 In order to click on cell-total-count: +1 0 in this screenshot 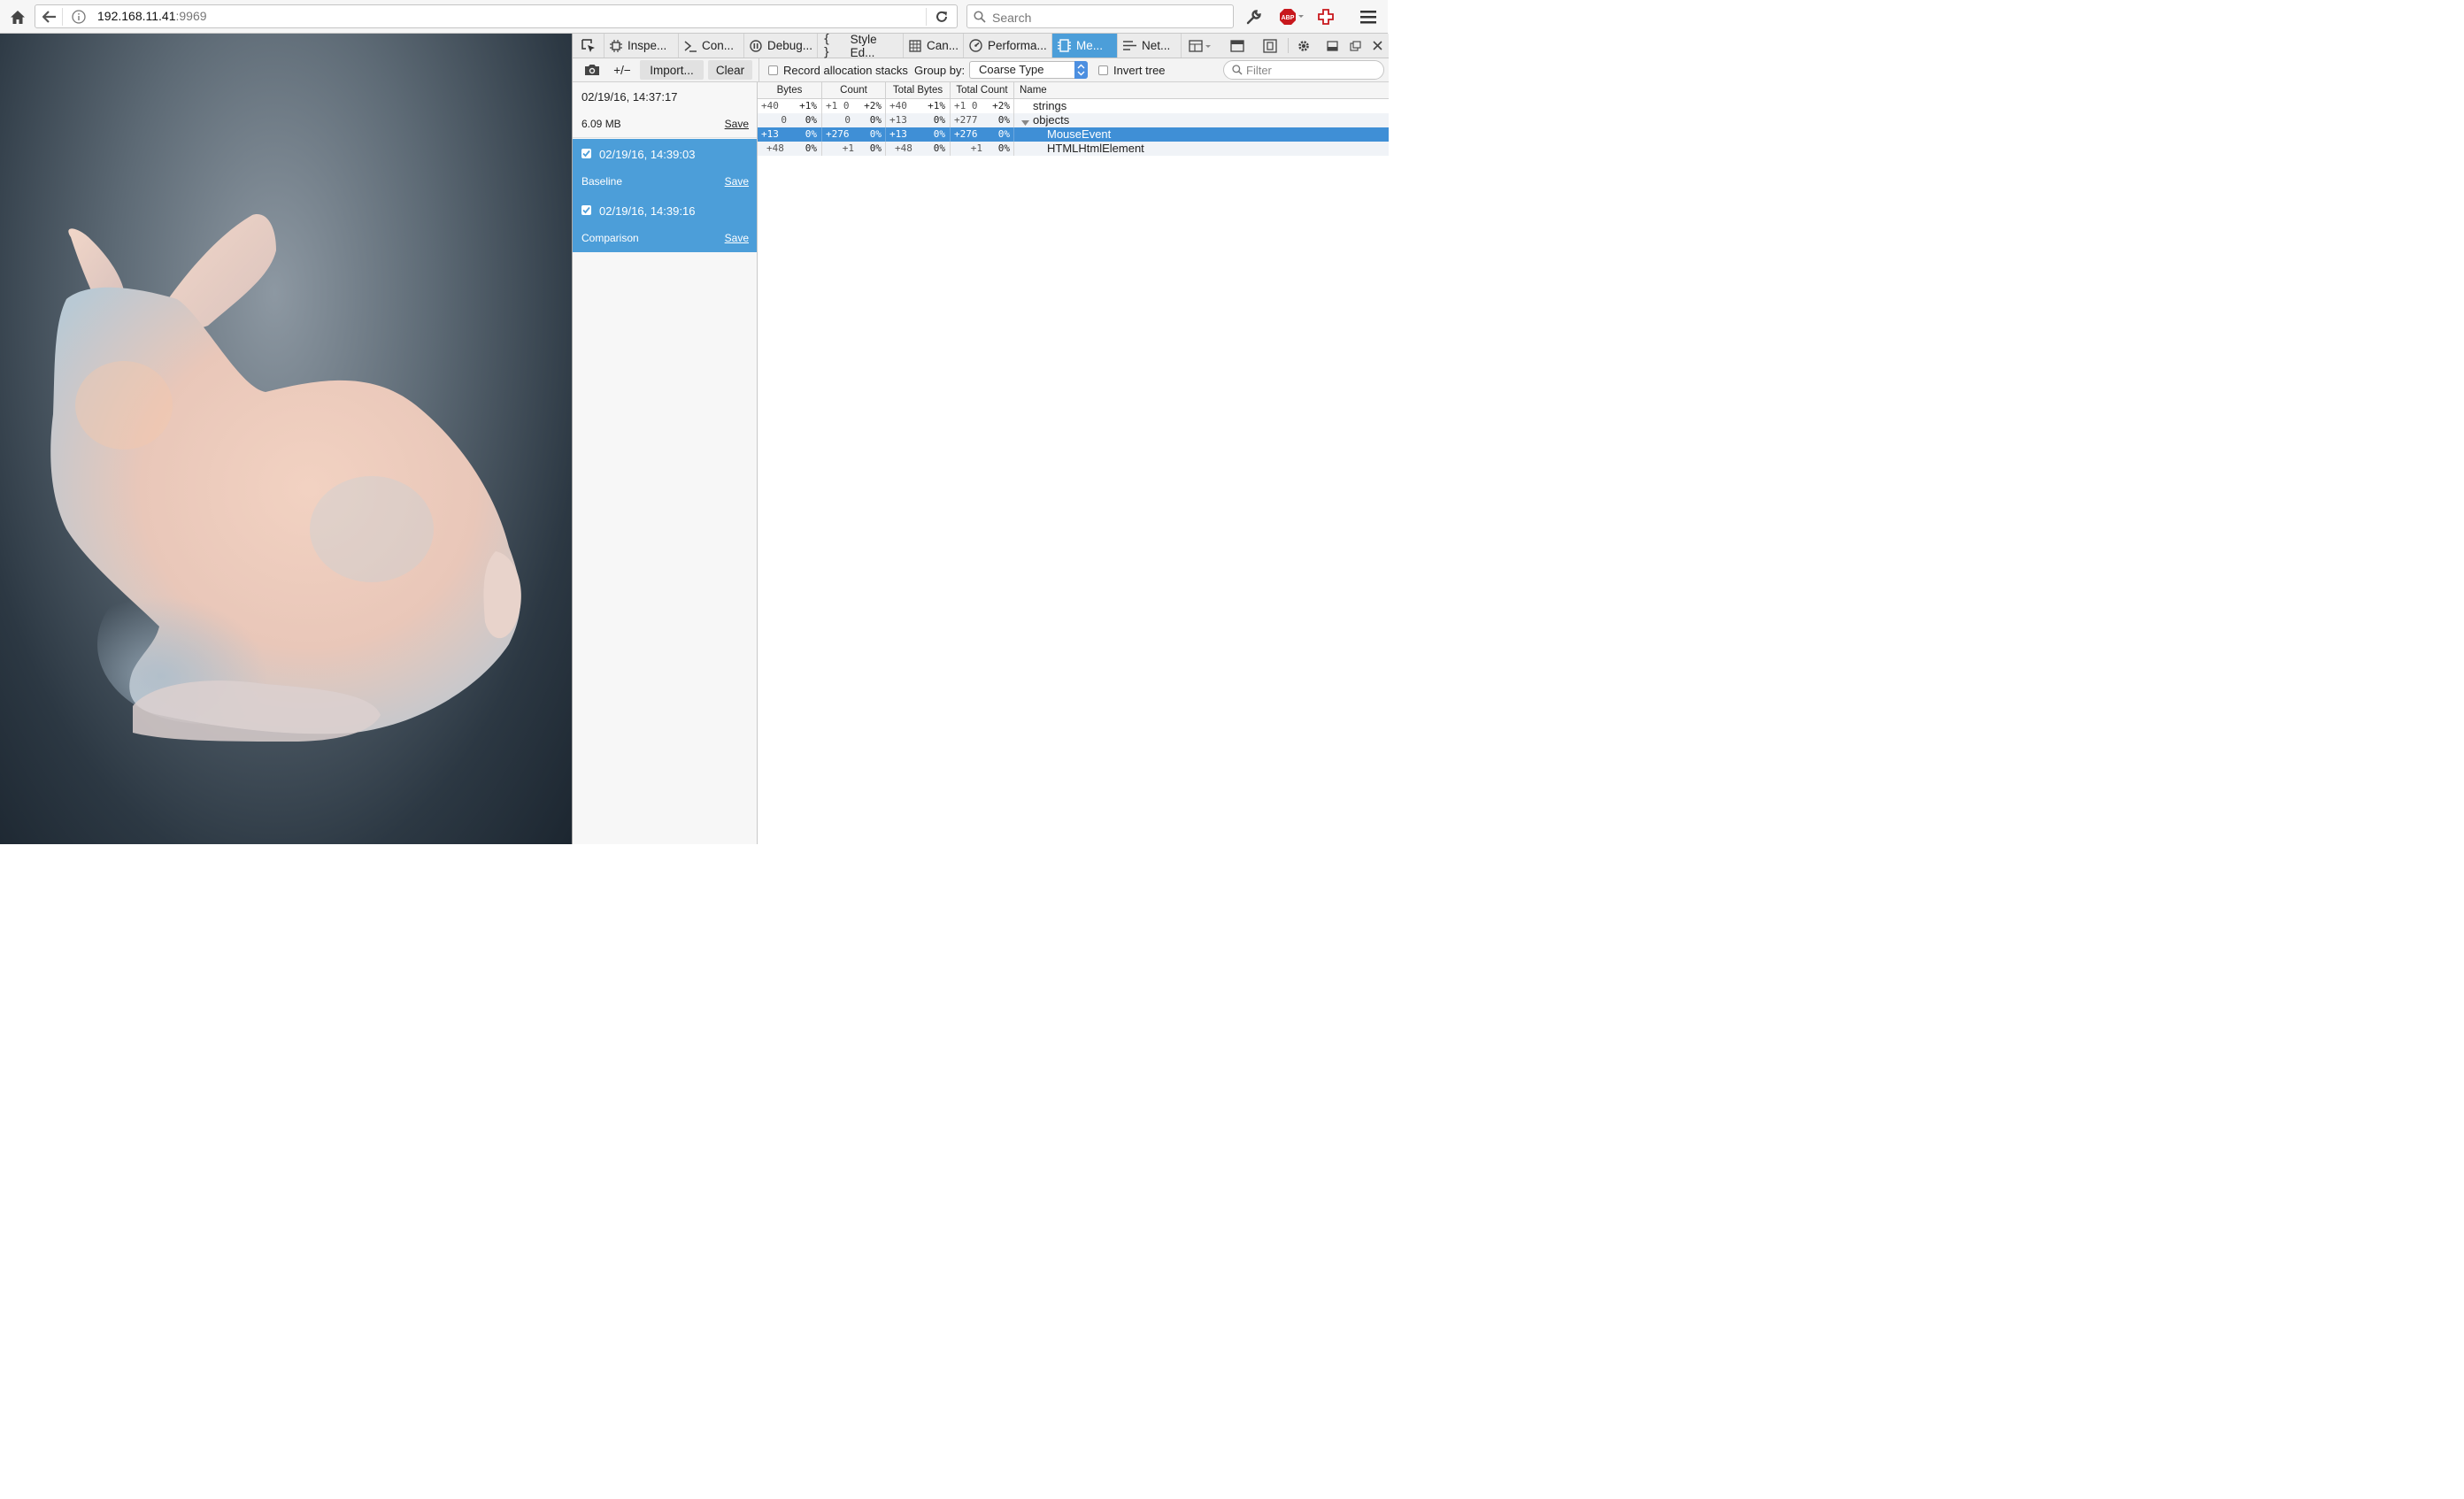, I will do `click(966, 105)`.